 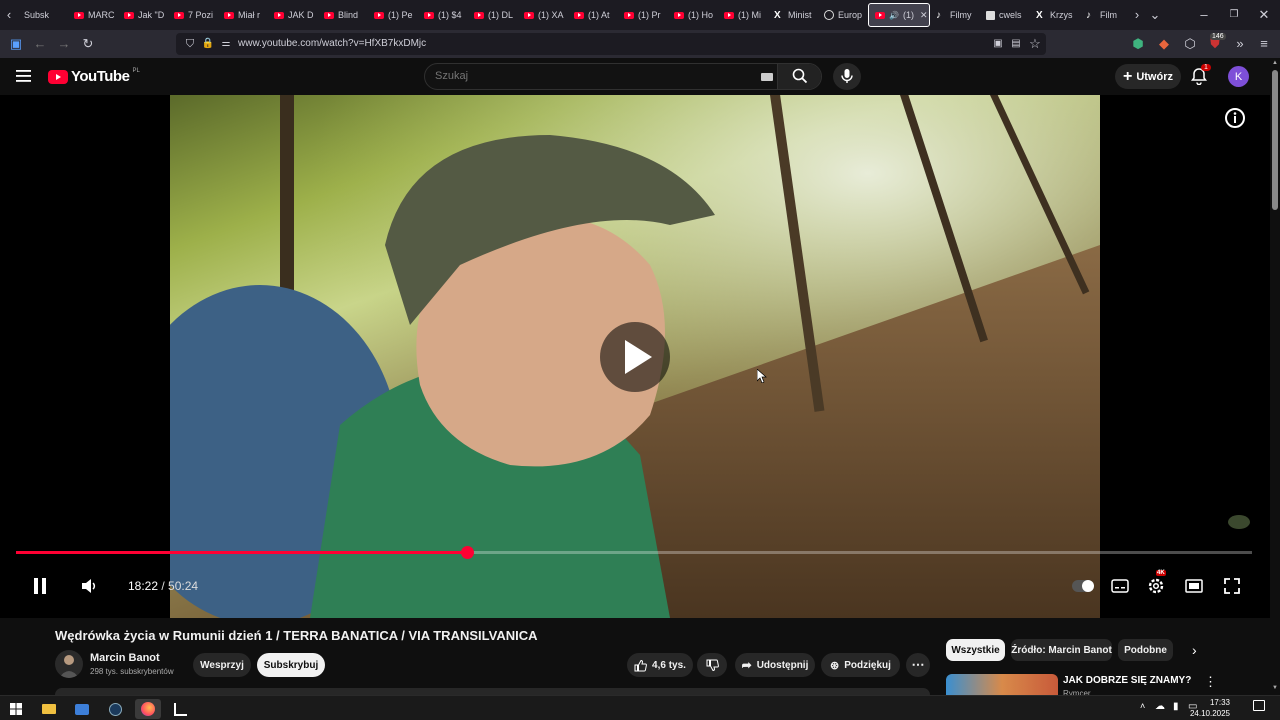 I want to click on next-video-thumbnail, so click(x=1002, y=684).